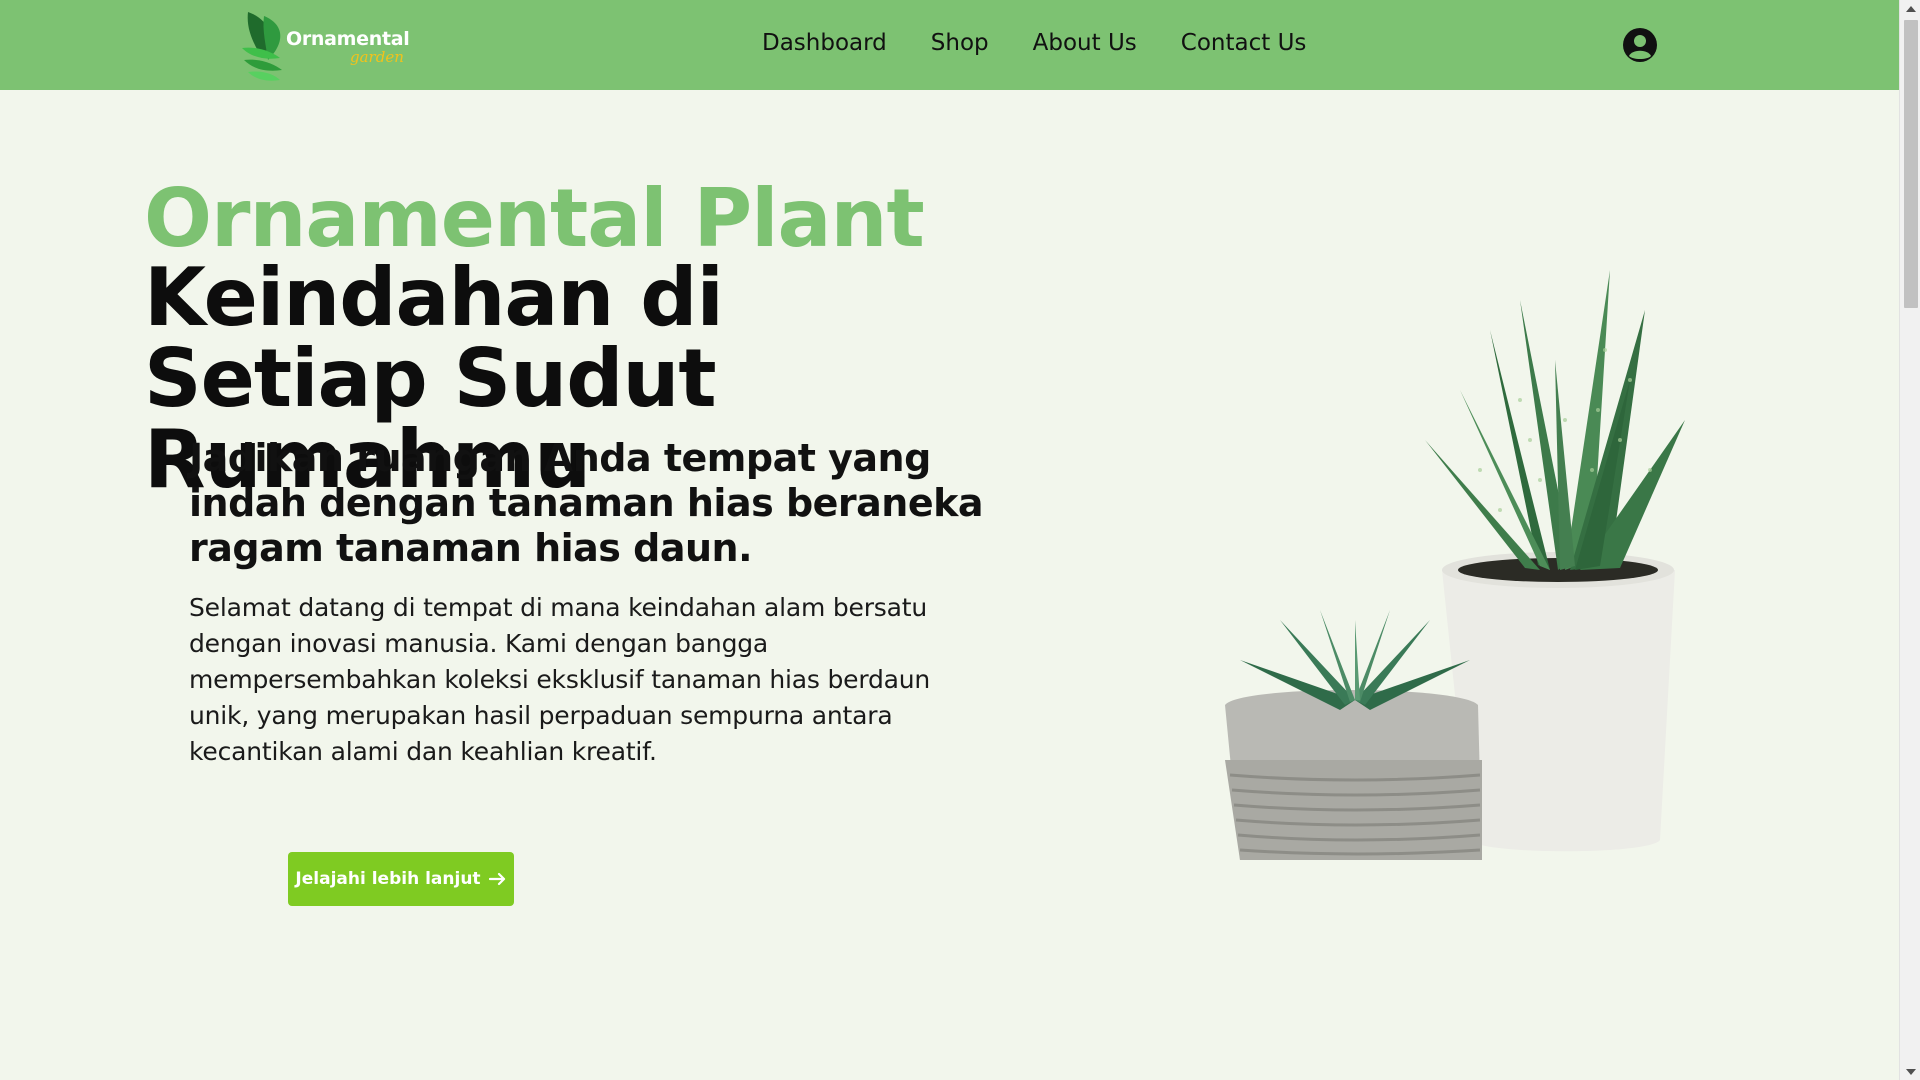  Describe the element at coordinates (1909, 540) in the screenshot. I see `vertical-scrollbar` at that location.